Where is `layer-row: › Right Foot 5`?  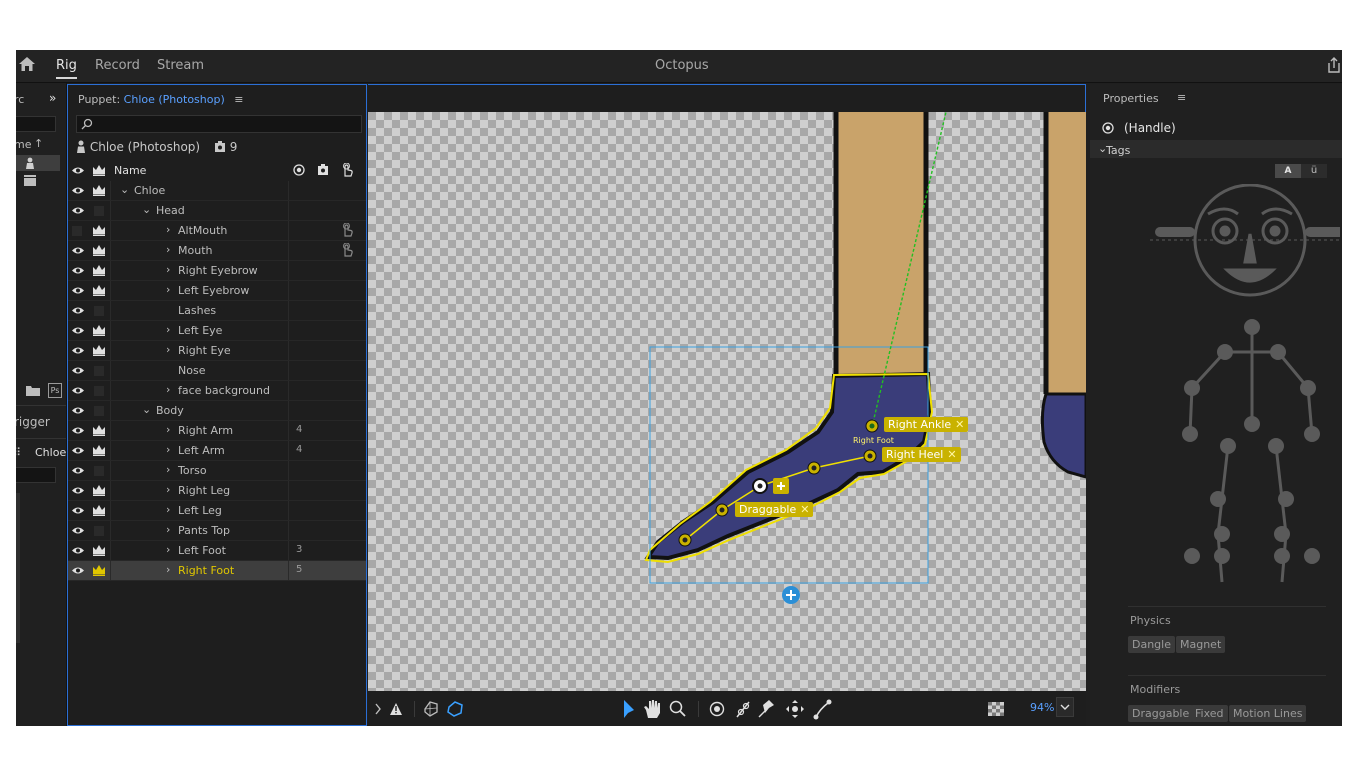
layer-row: › Right Foot 5 is located at coordinates (217, 571).